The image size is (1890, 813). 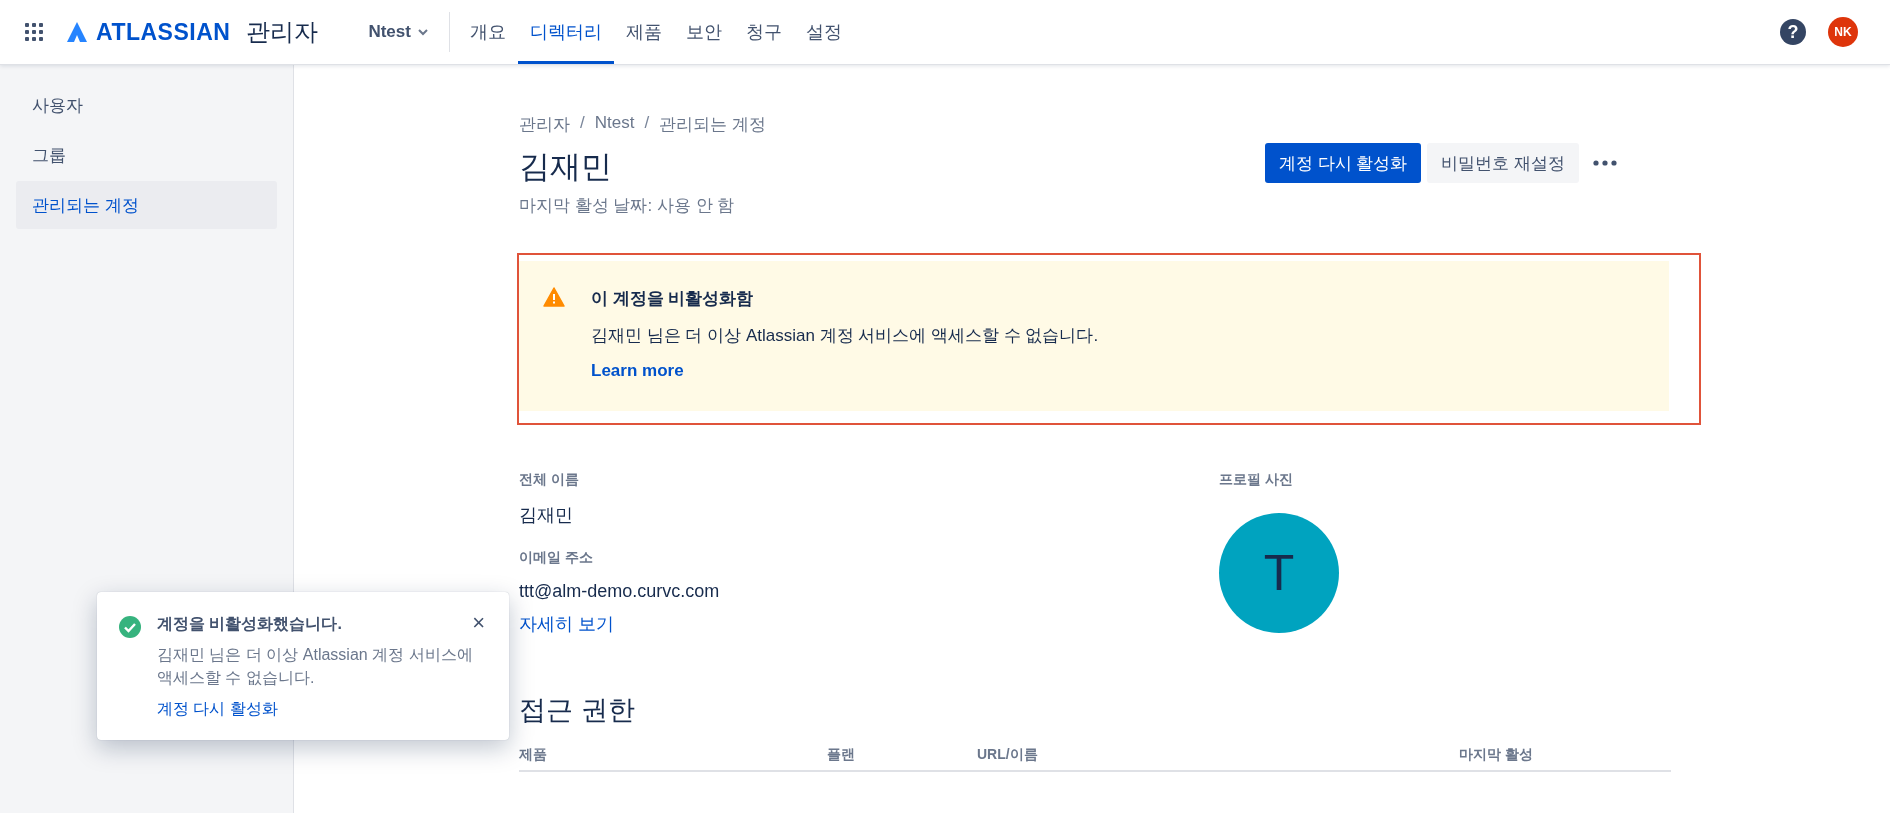 What do you see at coordinates (1496, 755) in the screenshot?
I see `column-header: 마지막 활성` at bounding box center [1496, 755].